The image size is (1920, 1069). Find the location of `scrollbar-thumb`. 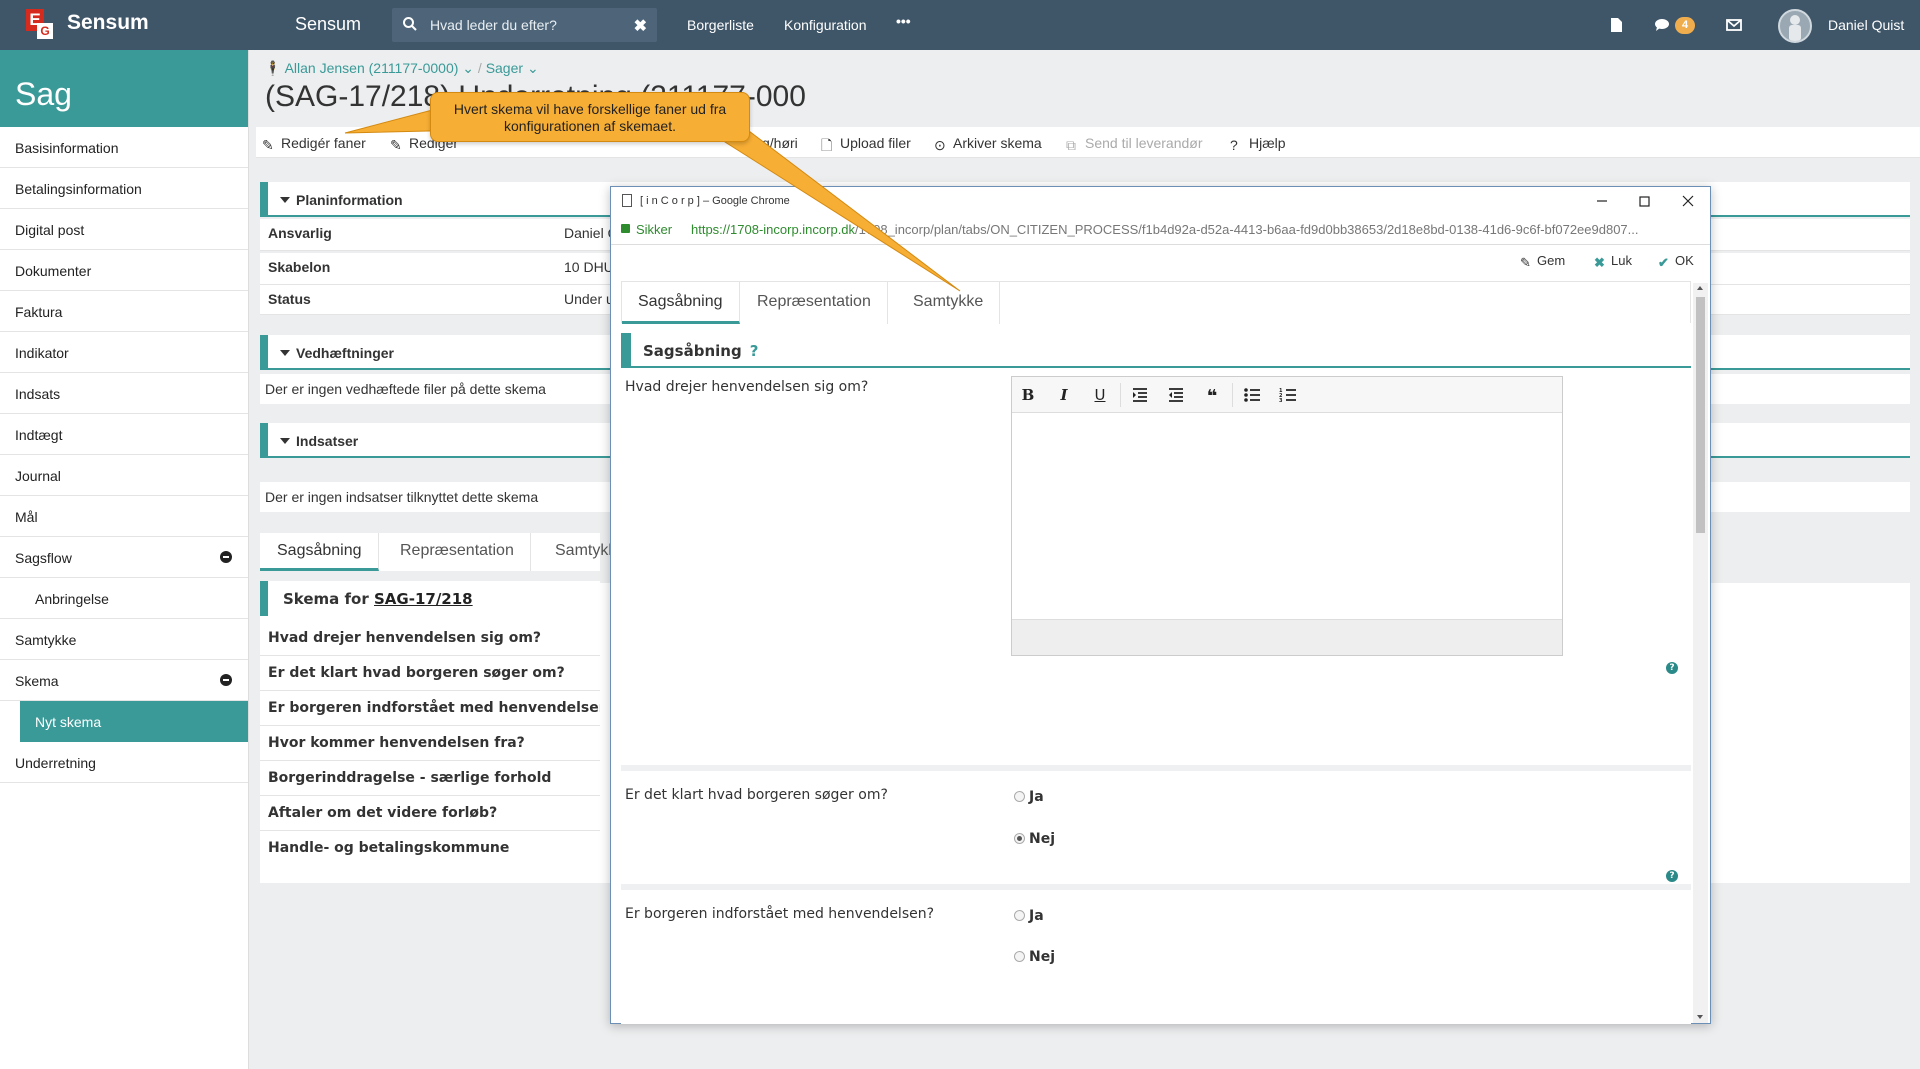

scrollbar-thumb is located at coordinates (1700, 415).